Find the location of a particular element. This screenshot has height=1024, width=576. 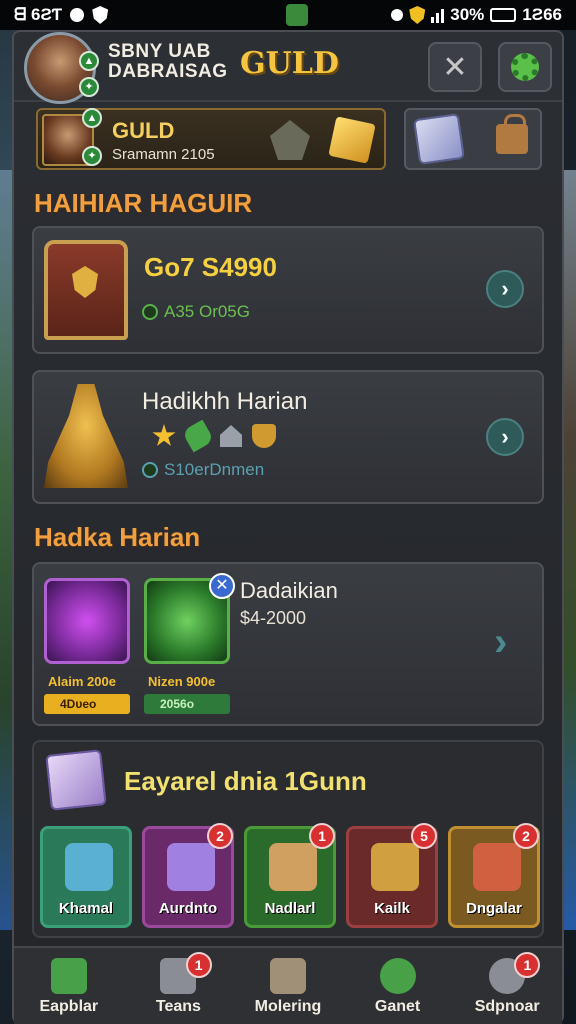

settings-button is located at coordinates (525, 67).